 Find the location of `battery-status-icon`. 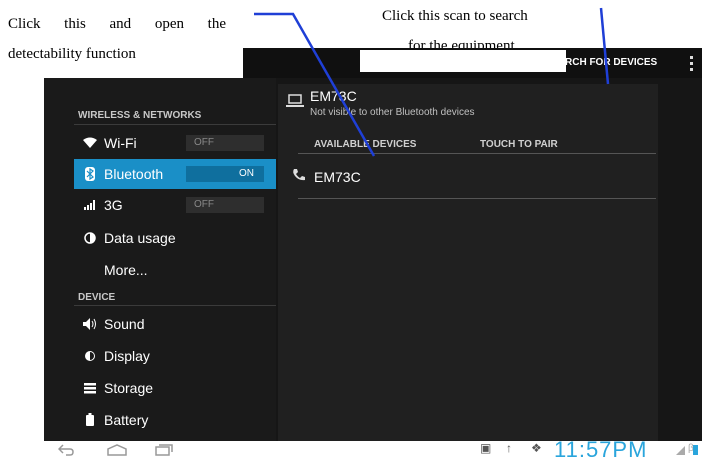

battery-status-icon is located at coordinates (695, 450).